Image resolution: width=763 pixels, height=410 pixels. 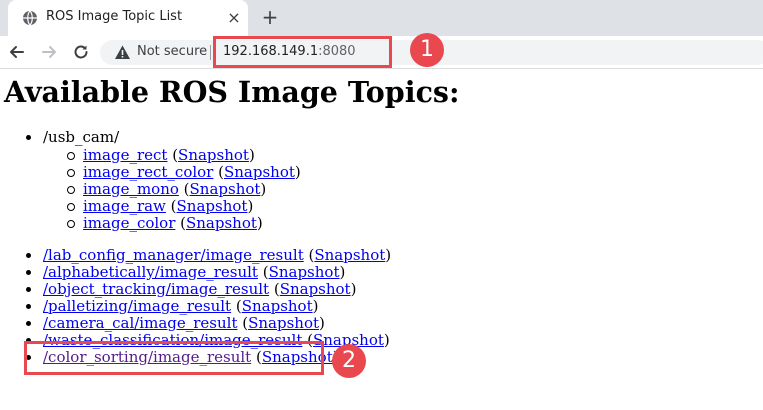 I want to click on callout-badge-1: 1, so click(x=427, y=50).